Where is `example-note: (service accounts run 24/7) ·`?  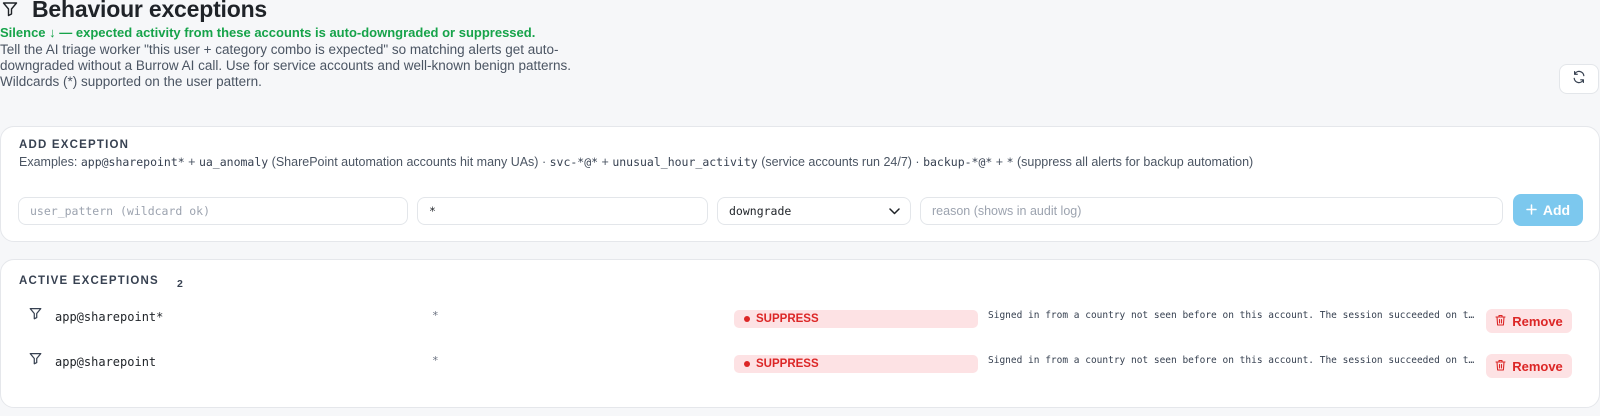 example-note: (service accounts run 24/7) · is located at coordinates (840, 162).